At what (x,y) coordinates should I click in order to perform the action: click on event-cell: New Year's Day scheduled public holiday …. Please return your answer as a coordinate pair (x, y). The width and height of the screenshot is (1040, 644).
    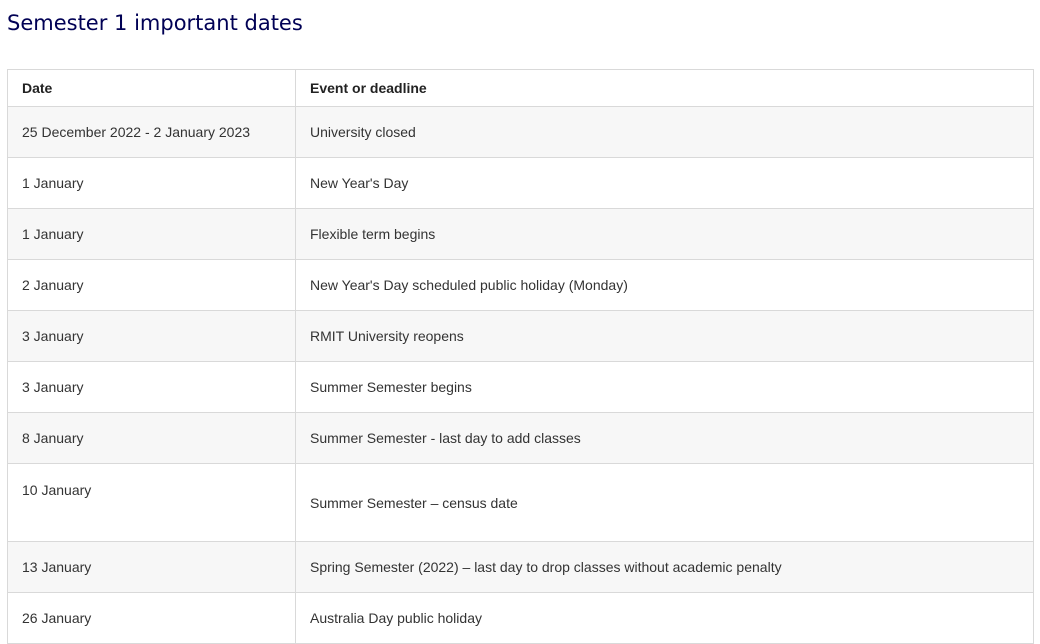
    Looking at the image, I should click on (664, 285).